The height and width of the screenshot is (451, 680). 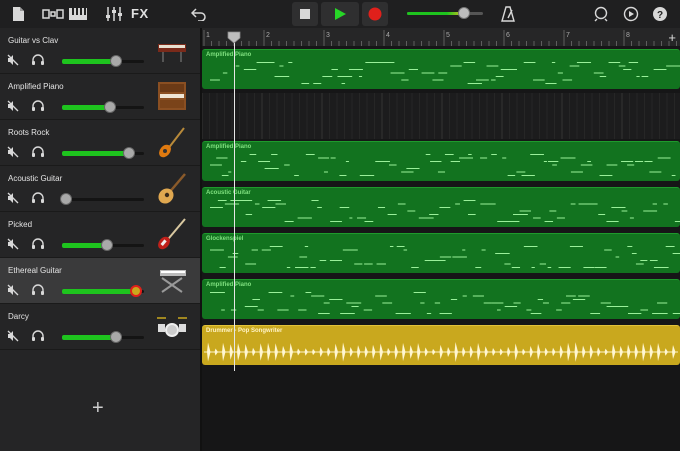 I want to click on bar-number: 7, so click(x=568, y=35).